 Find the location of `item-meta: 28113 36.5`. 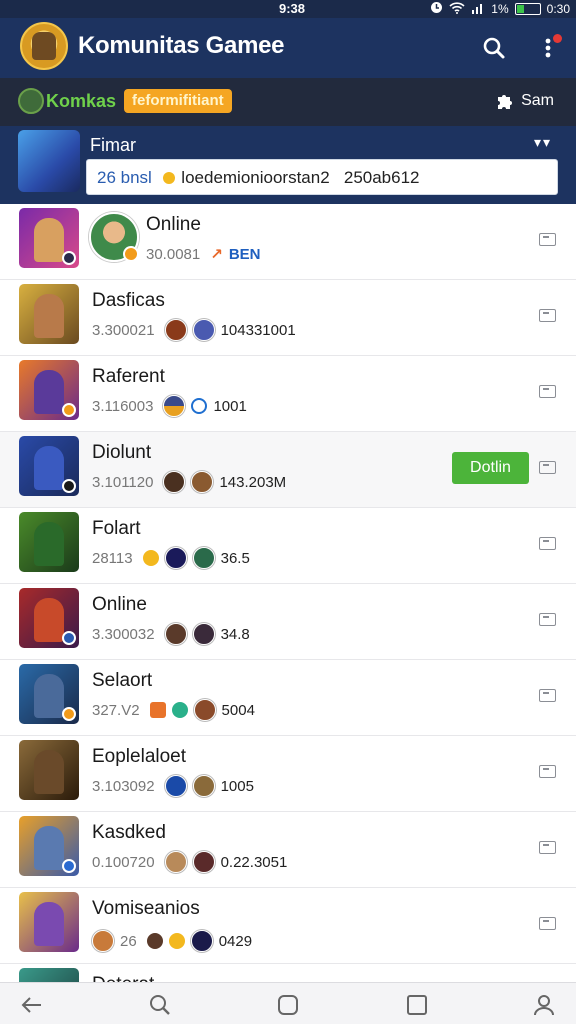

item-meta: 28113 36.5 is located at coordinates (171, 558).